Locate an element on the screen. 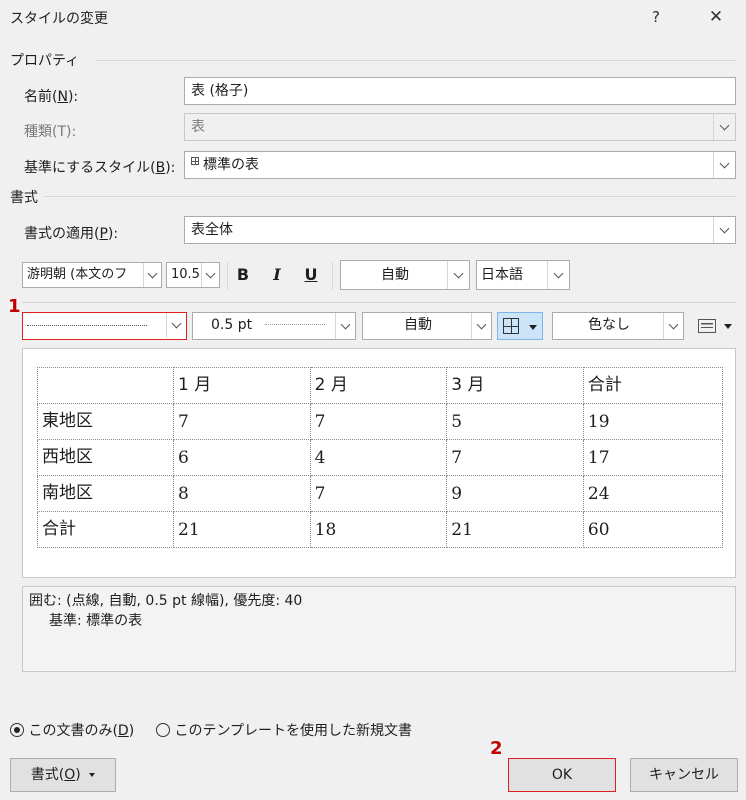 This screenshot has height=800, width=746. table-cell: 南地区 is located at coordinates (105, 493).